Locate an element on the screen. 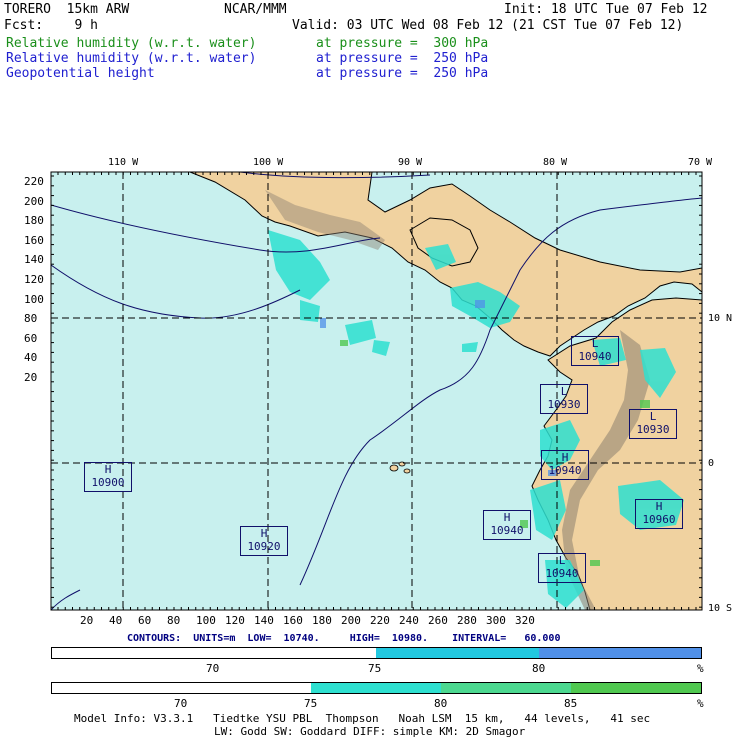 This screenshot has height=740, width=740. x-tick-label: 160 is located at coordinates (293, 620).